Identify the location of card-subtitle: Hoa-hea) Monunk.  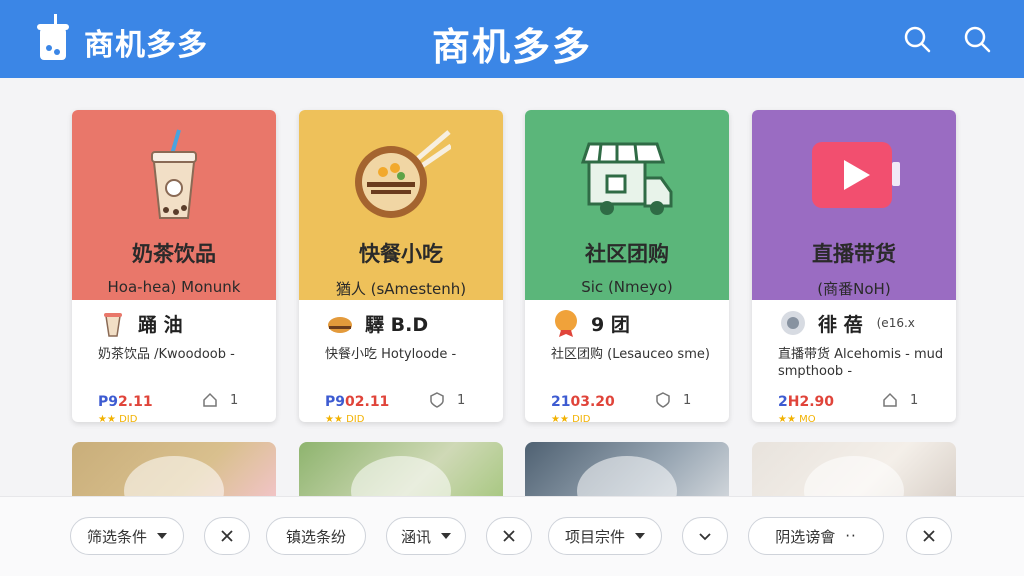
(174, 287).